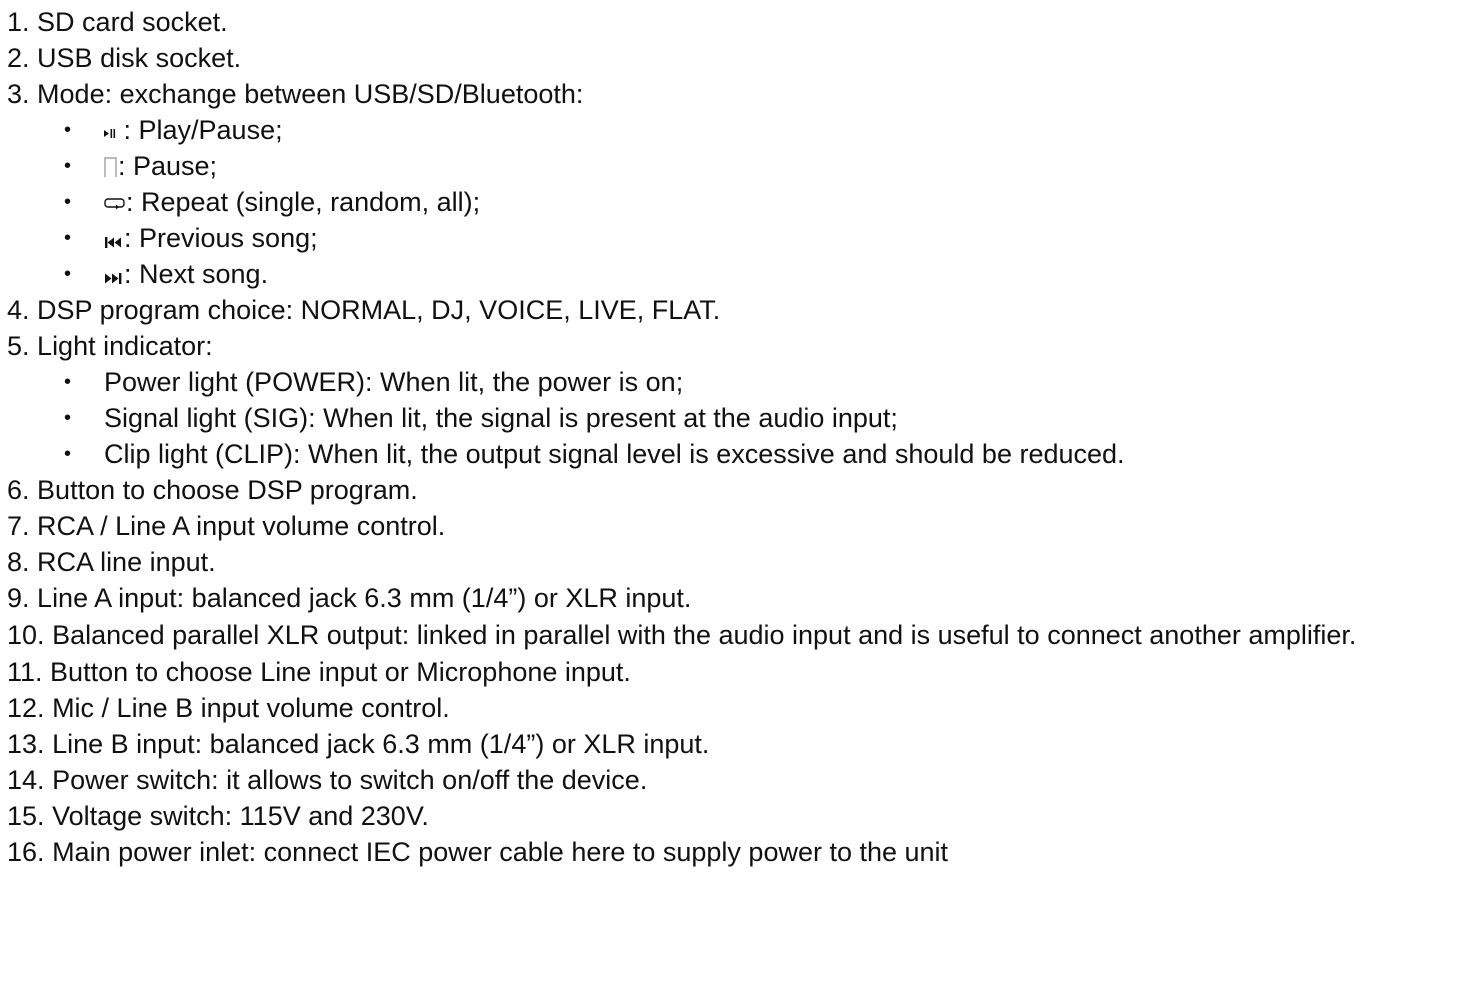 The height and width of the screenshot is (988, 1458). What do you see at coordinates (729, 562) in the screenshot?
I see `list-item-8: 8. RCA line input.` at bounding box center [729, 562].